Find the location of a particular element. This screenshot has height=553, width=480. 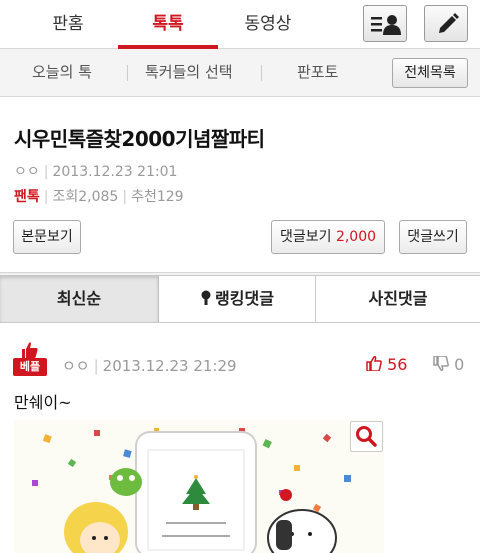

post-stats: 팬톡 | 조회2,085 | 추천129 is located at coordinates (99, 197).